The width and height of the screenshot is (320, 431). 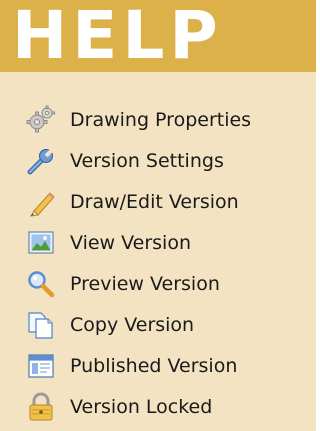 What do you see at coordinates (117, 37) in the screenshot?
I see `help-title: HELP` at bounding box center [117, 37].